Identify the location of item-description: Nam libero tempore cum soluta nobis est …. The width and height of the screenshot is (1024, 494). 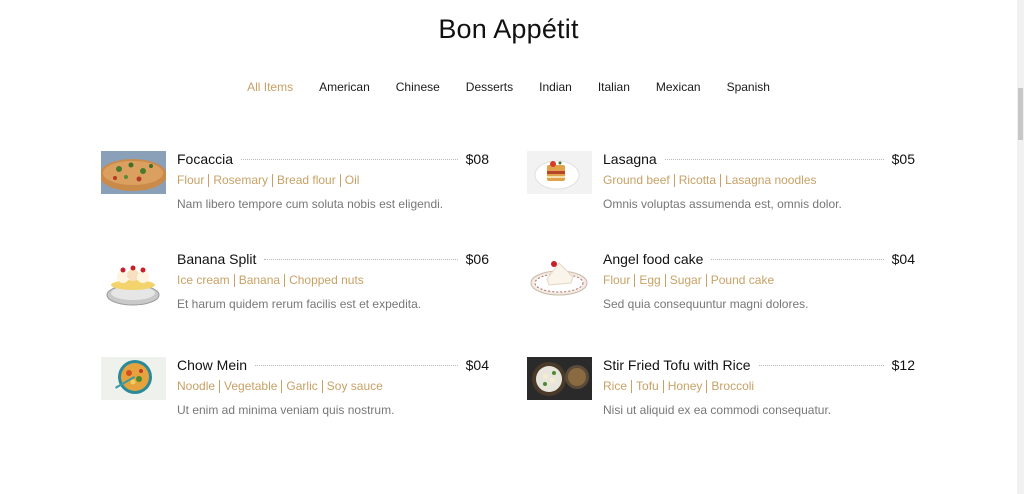
(310, 204).